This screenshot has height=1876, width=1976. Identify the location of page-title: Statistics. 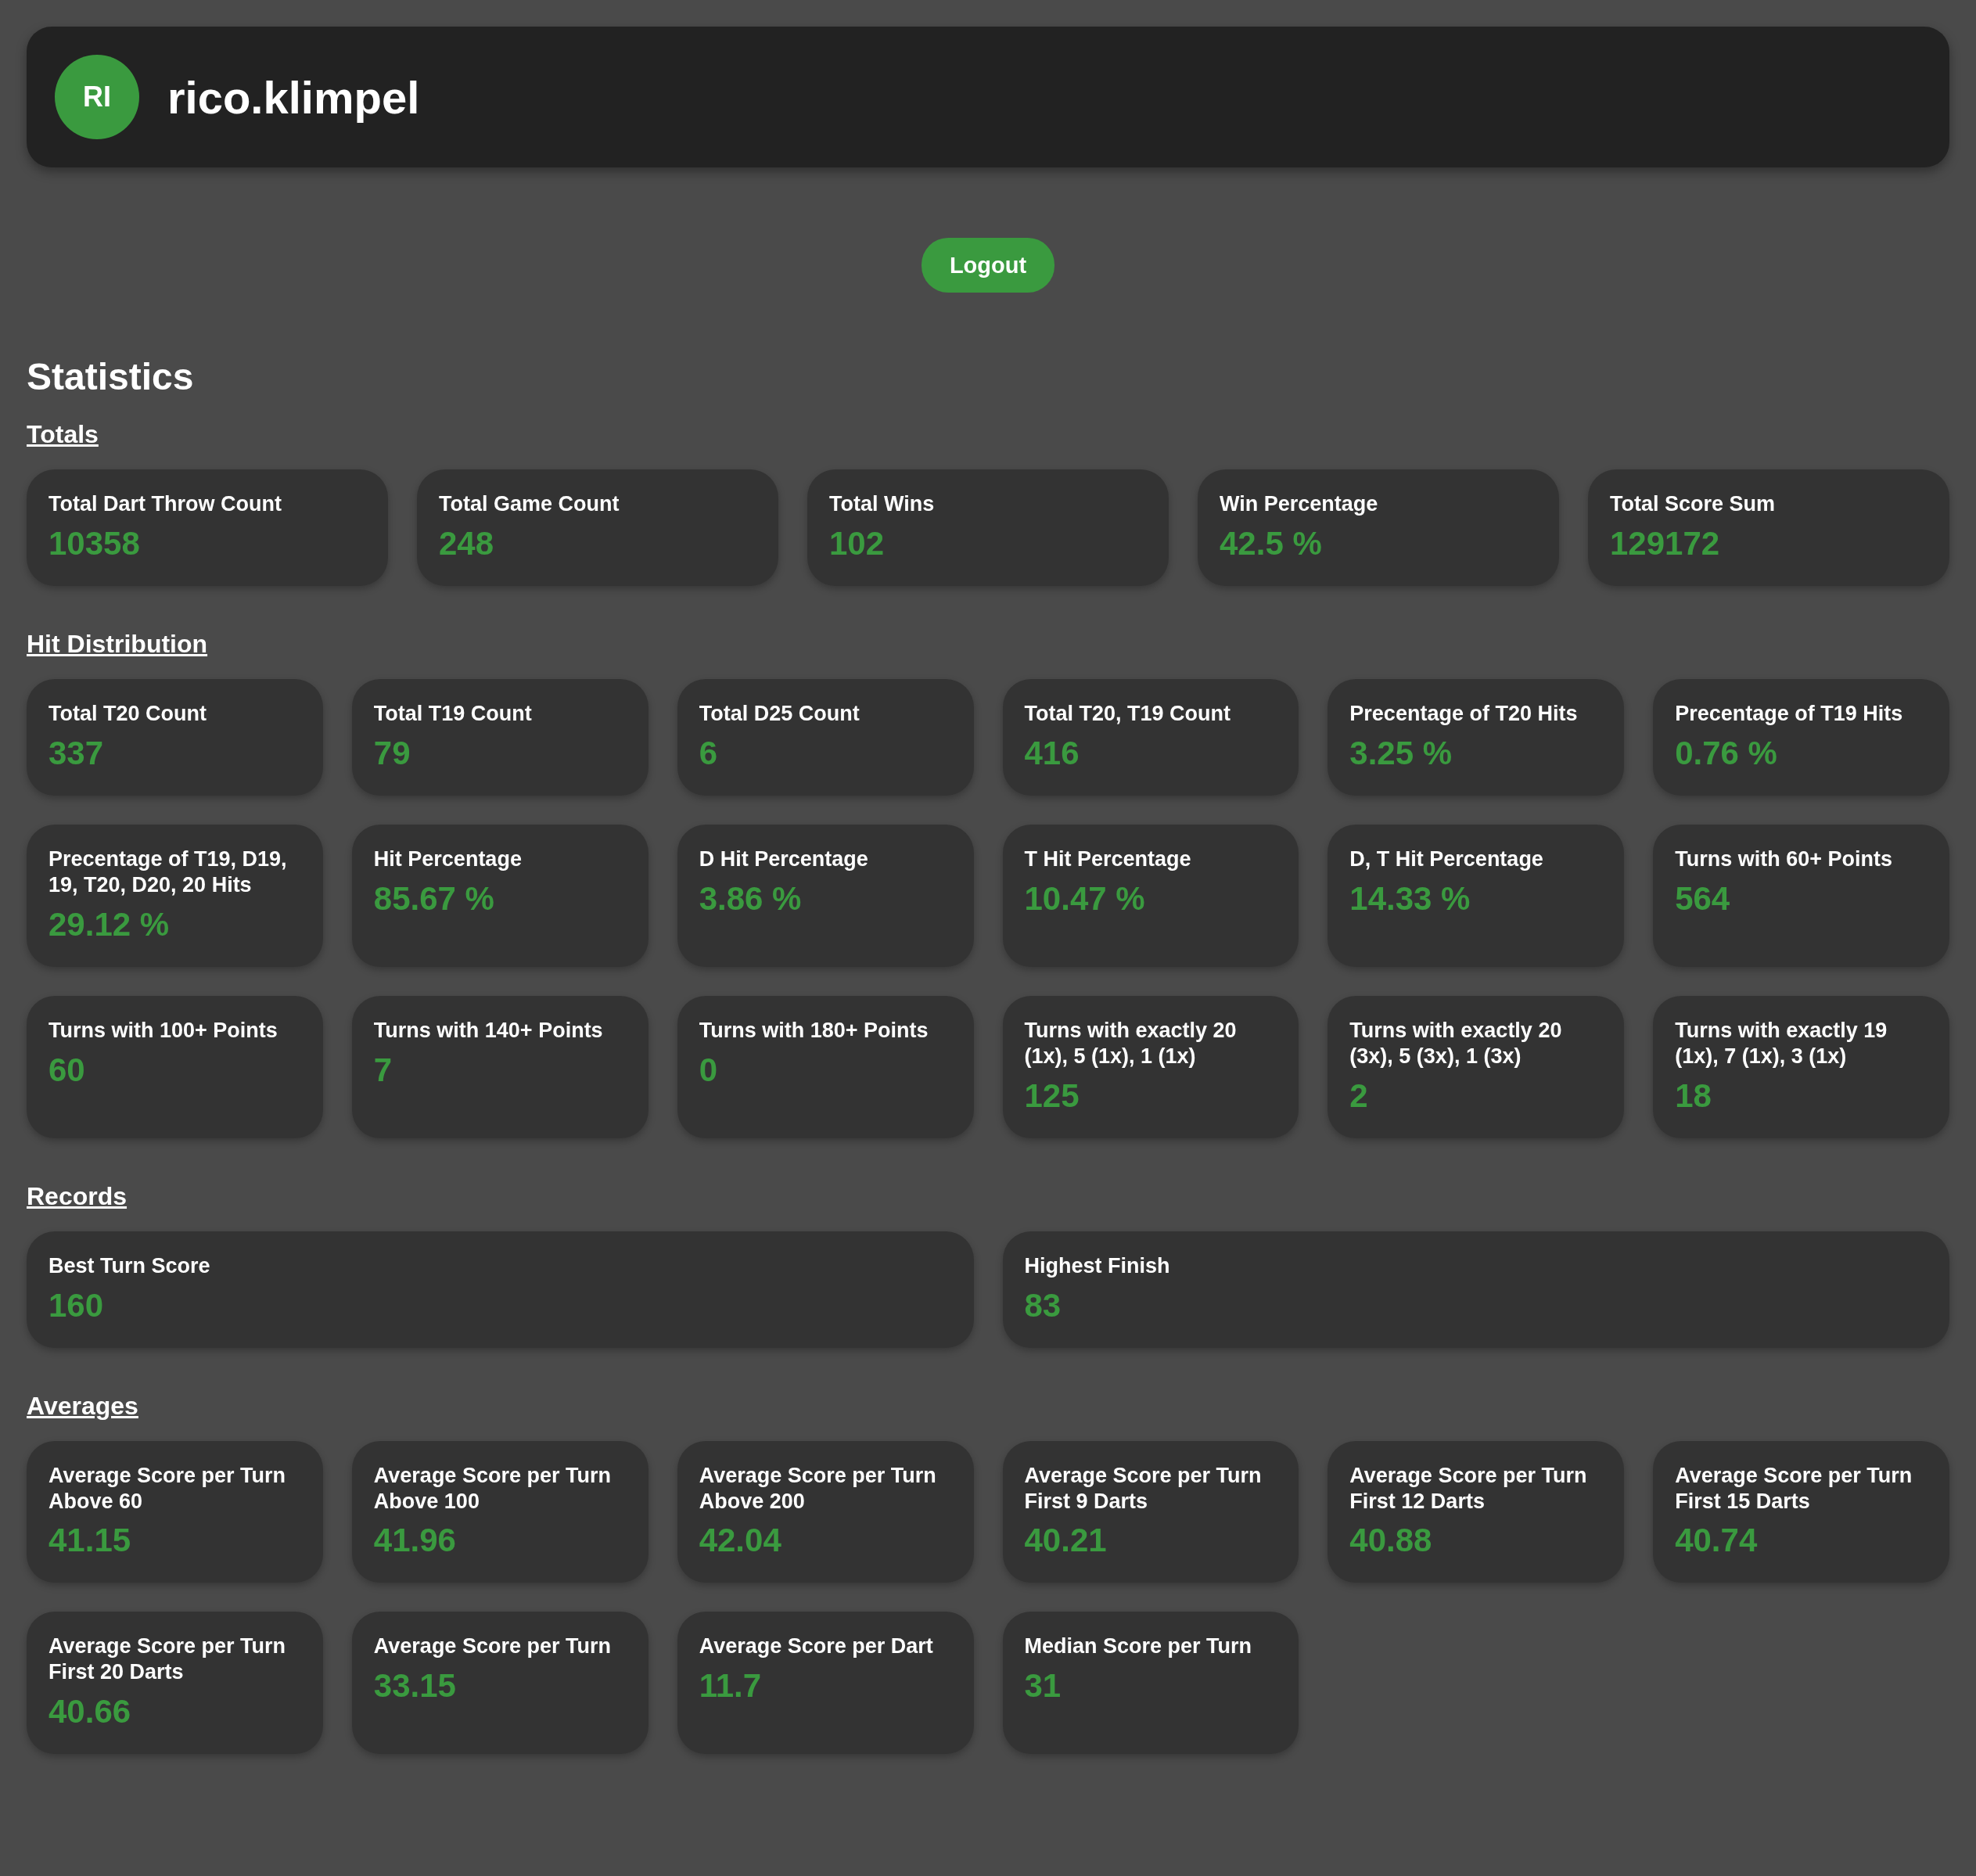
(111, 376).